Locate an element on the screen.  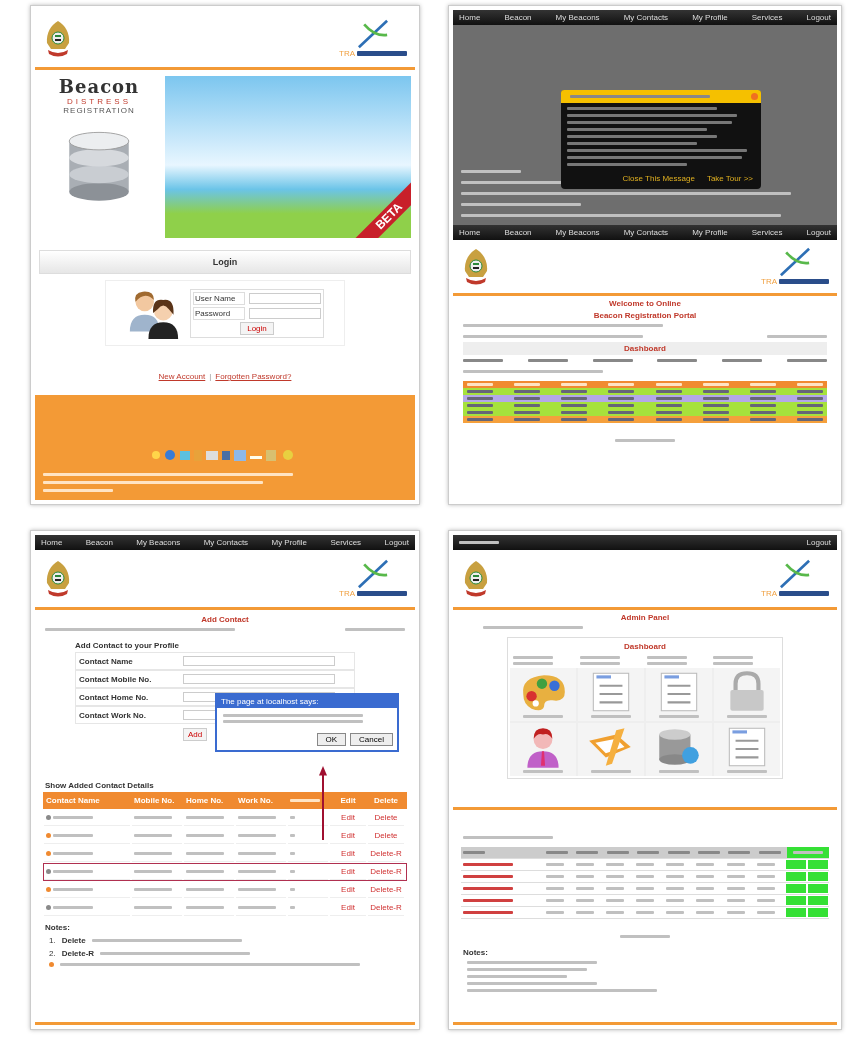
table-title: Show Added Contact Details is located at coordinates (99, 785).